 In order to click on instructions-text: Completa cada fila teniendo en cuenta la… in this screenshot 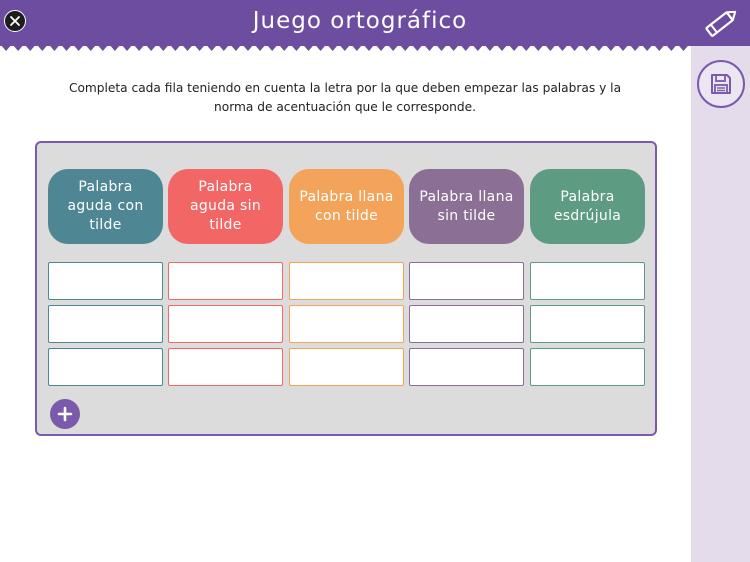, I will do `click(345, 97)`.